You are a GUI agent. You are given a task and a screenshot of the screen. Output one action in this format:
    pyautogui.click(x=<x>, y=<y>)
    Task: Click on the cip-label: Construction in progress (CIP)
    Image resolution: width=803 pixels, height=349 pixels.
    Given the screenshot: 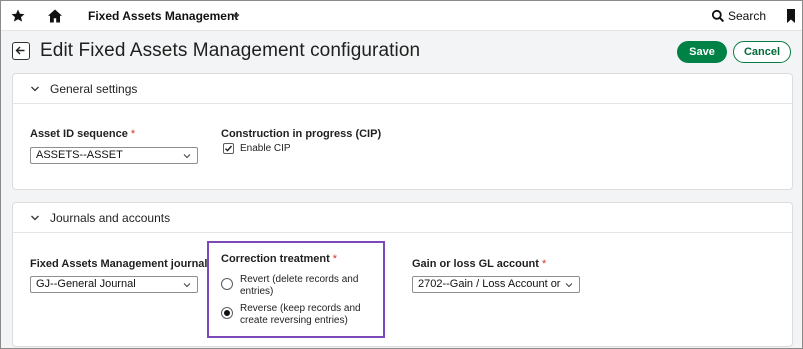 What is the action you would take?
    pyautogui.click(x=301, y=134)
    